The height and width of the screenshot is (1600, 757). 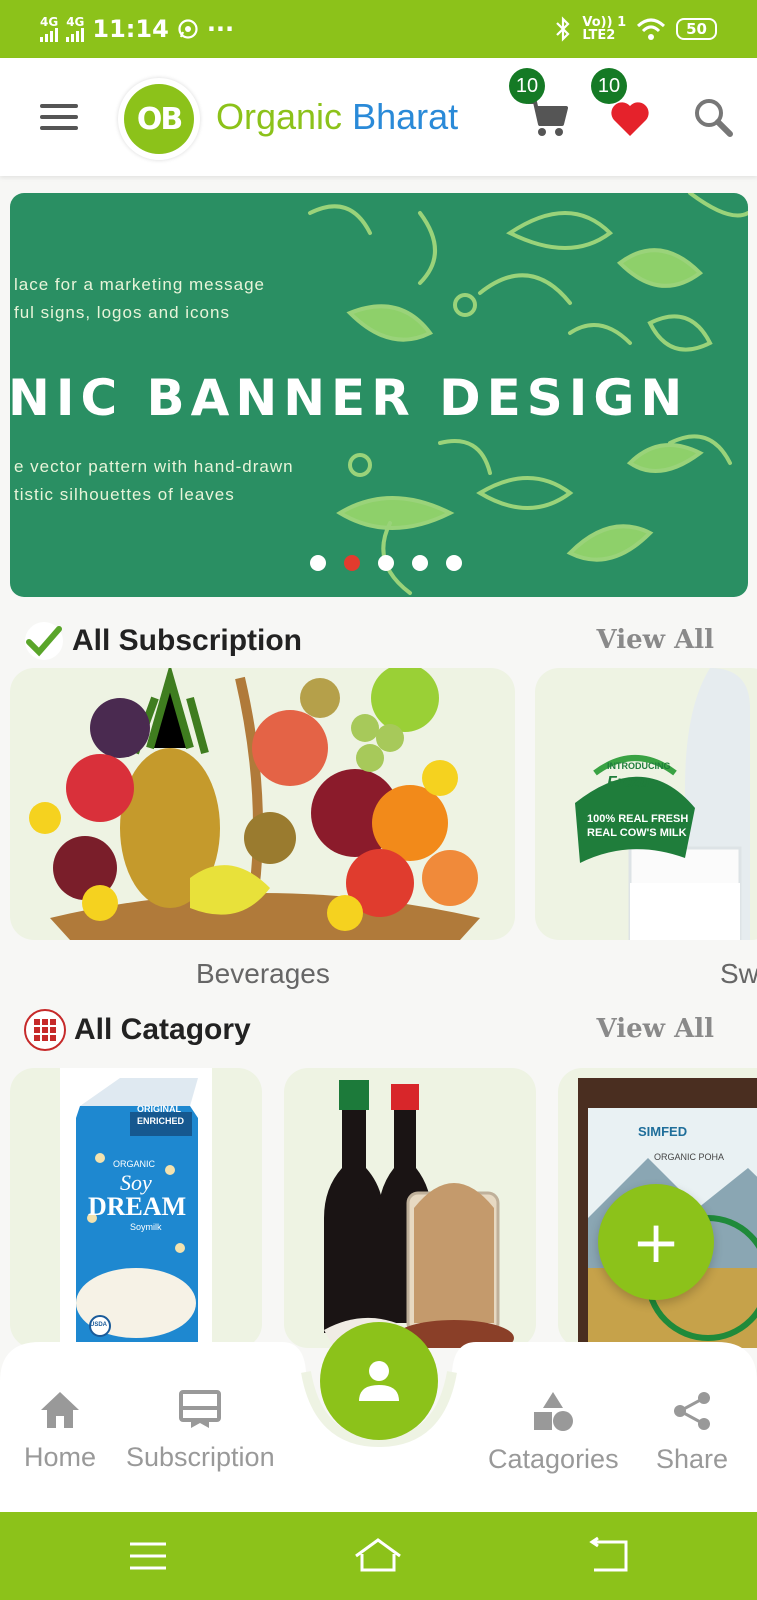 I want to click on user-icon, so click(x=379, y=1381).